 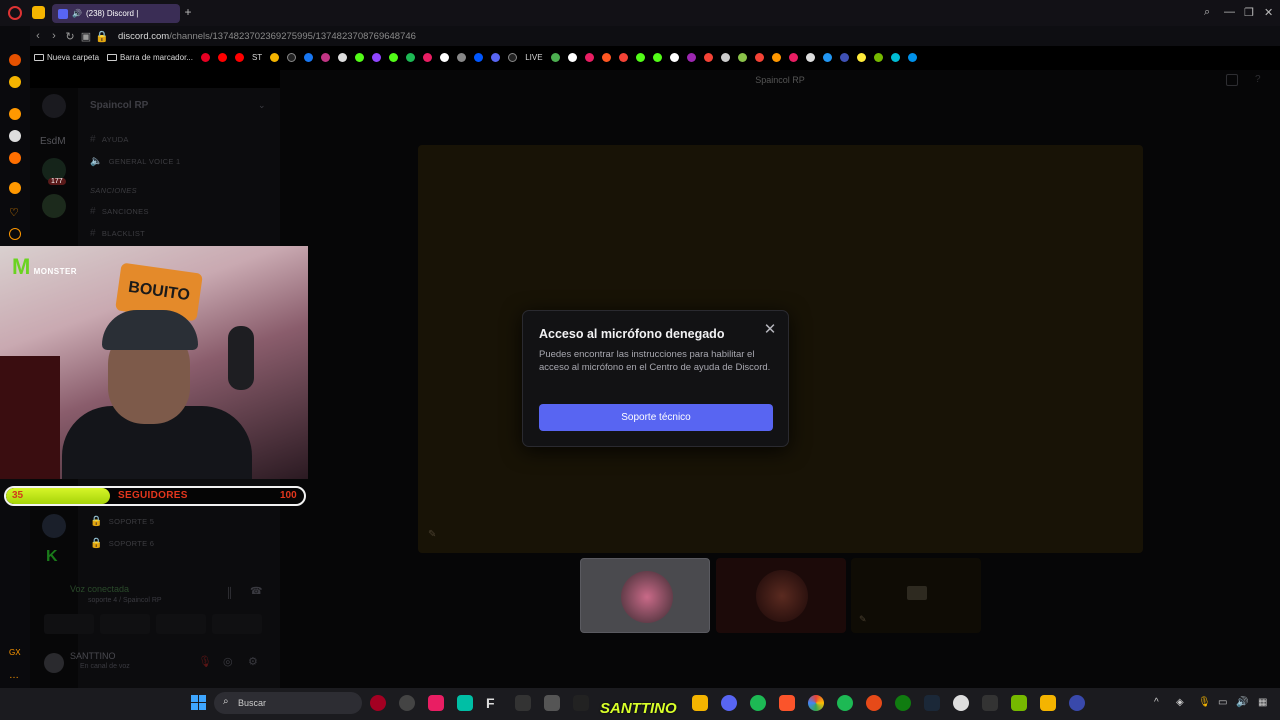 I want to click on display-tray-icon: ▭, so click(x=1222, y=702).